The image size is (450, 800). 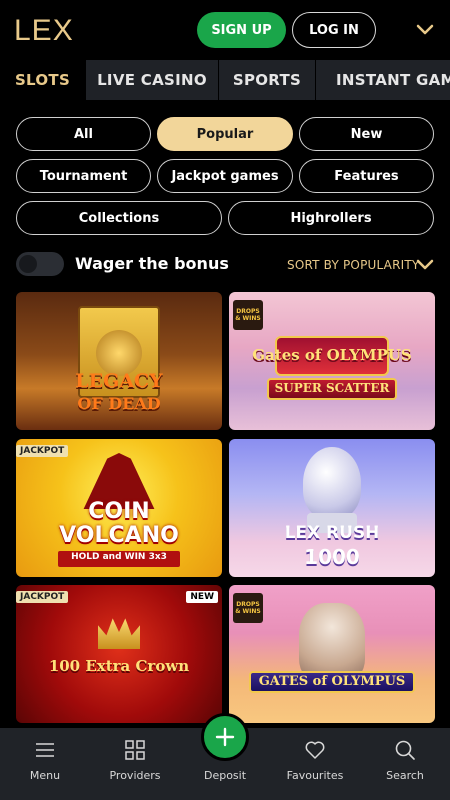 What do you see at coordinates (241, 30) in the screenshot?
I see `sign-up-button: SIGN UP` at bounding box center [241, 30].